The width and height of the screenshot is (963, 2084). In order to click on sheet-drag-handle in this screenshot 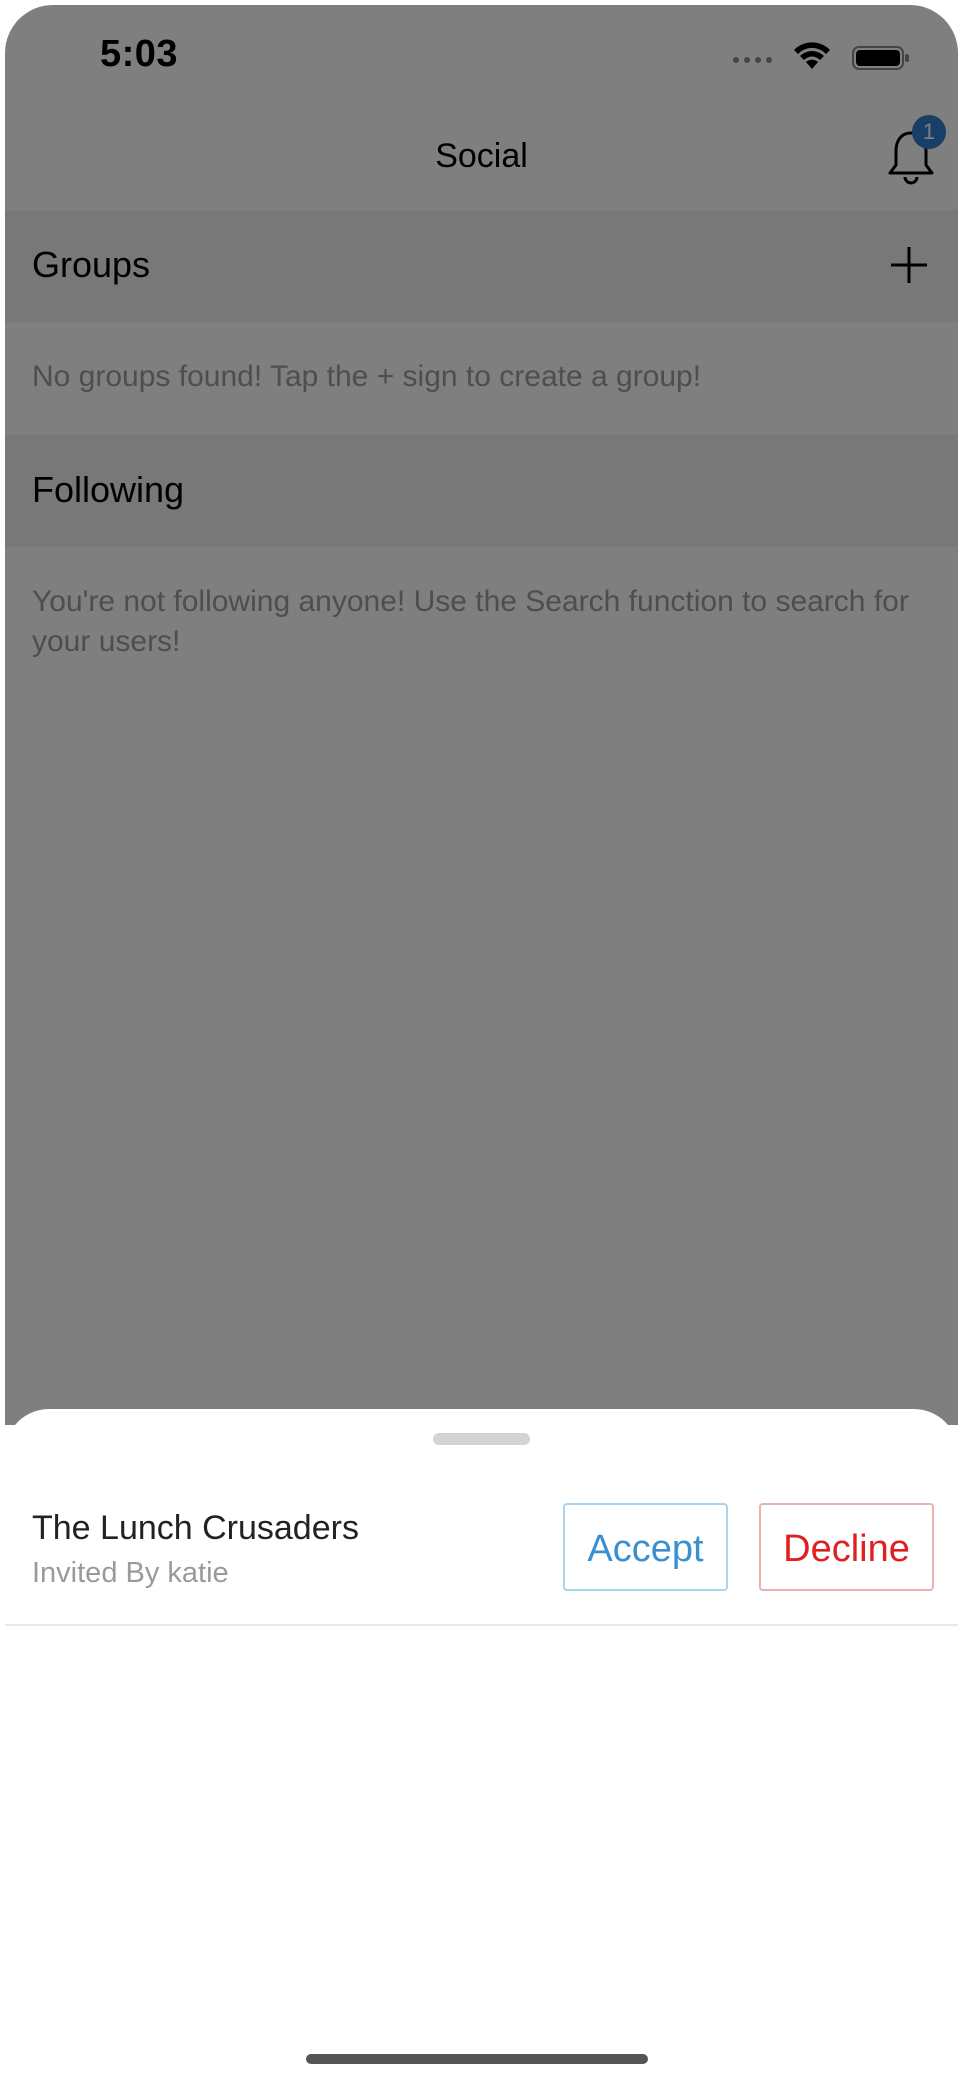, I will do `click(481, 1439)`.